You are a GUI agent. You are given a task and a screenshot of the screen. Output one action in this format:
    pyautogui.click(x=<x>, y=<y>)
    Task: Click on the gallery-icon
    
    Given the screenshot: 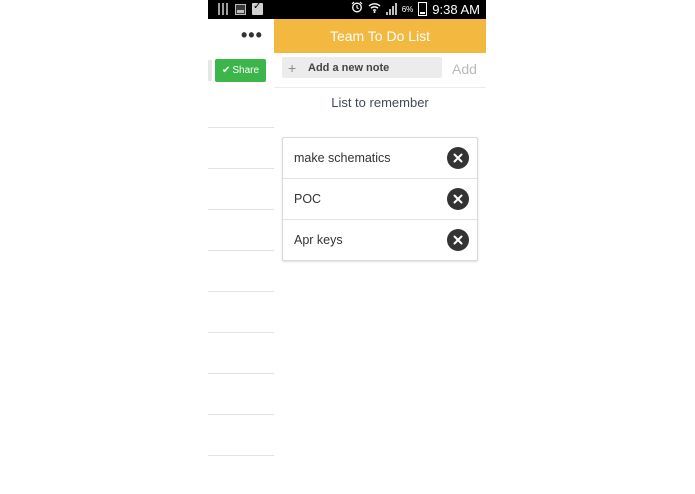 What is the action you would take?
    pyautogui.click(x=240, y=9)
    